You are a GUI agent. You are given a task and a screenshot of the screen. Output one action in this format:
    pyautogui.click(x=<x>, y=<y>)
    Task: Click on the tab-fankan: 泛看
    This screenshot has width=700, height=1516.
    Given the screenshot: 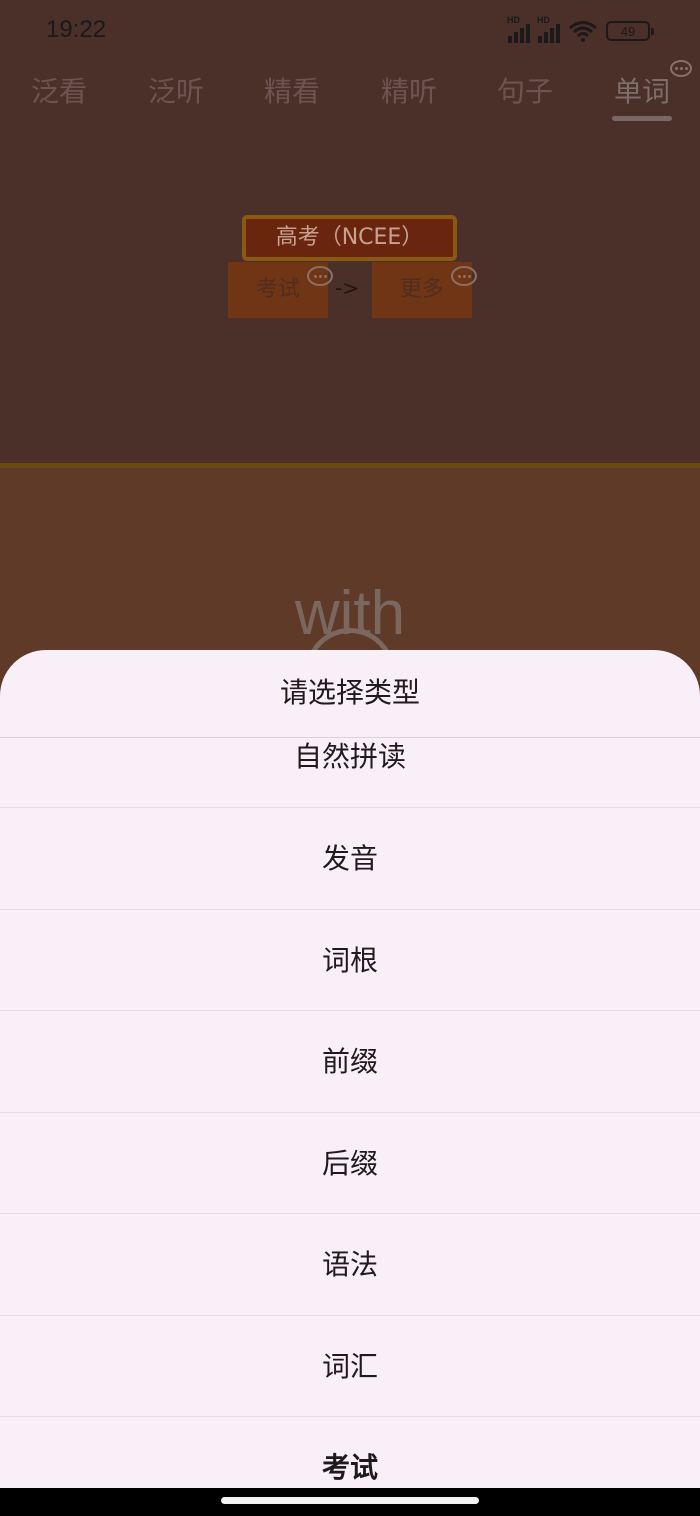 What is the action you would take?
    pyautogui.click(x=59, y=90)
    